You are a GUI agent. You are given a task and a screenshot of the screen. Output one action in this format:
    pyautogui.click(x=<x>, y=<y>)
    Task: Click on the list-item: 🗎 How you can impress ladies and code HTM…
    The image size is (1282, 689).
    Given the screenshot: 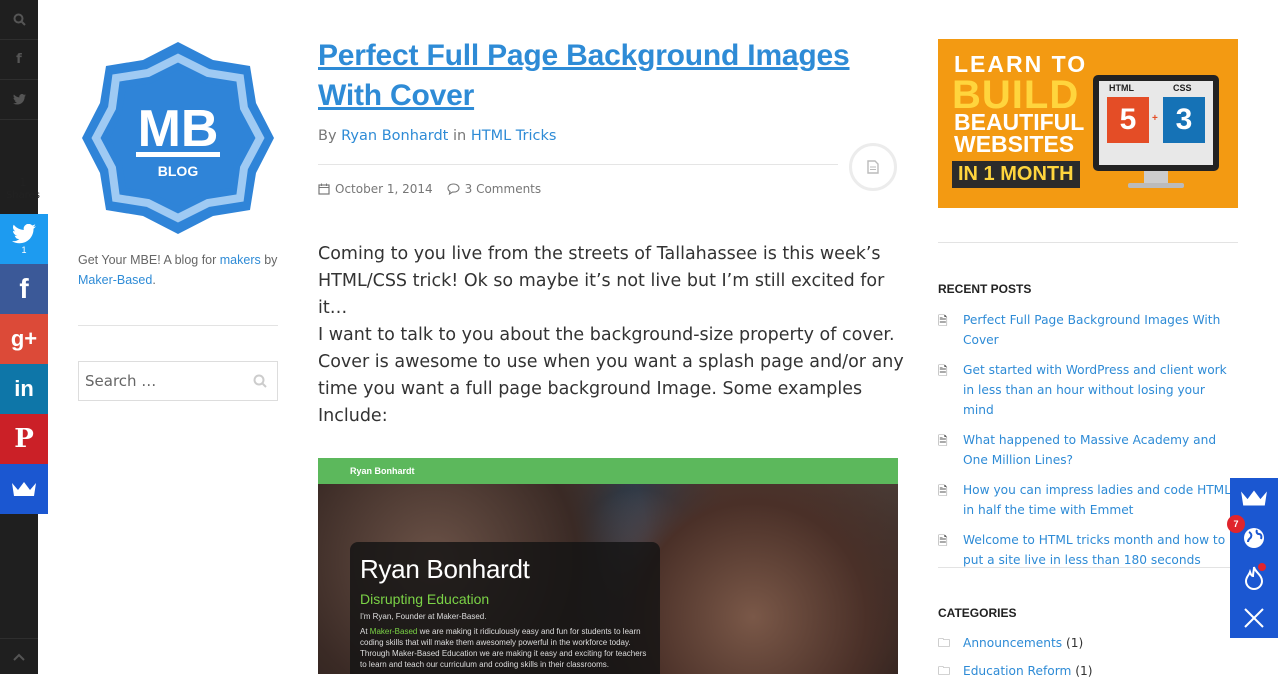 What is the action you would take?
    pyautogui.click(x=1088, y=500)
    